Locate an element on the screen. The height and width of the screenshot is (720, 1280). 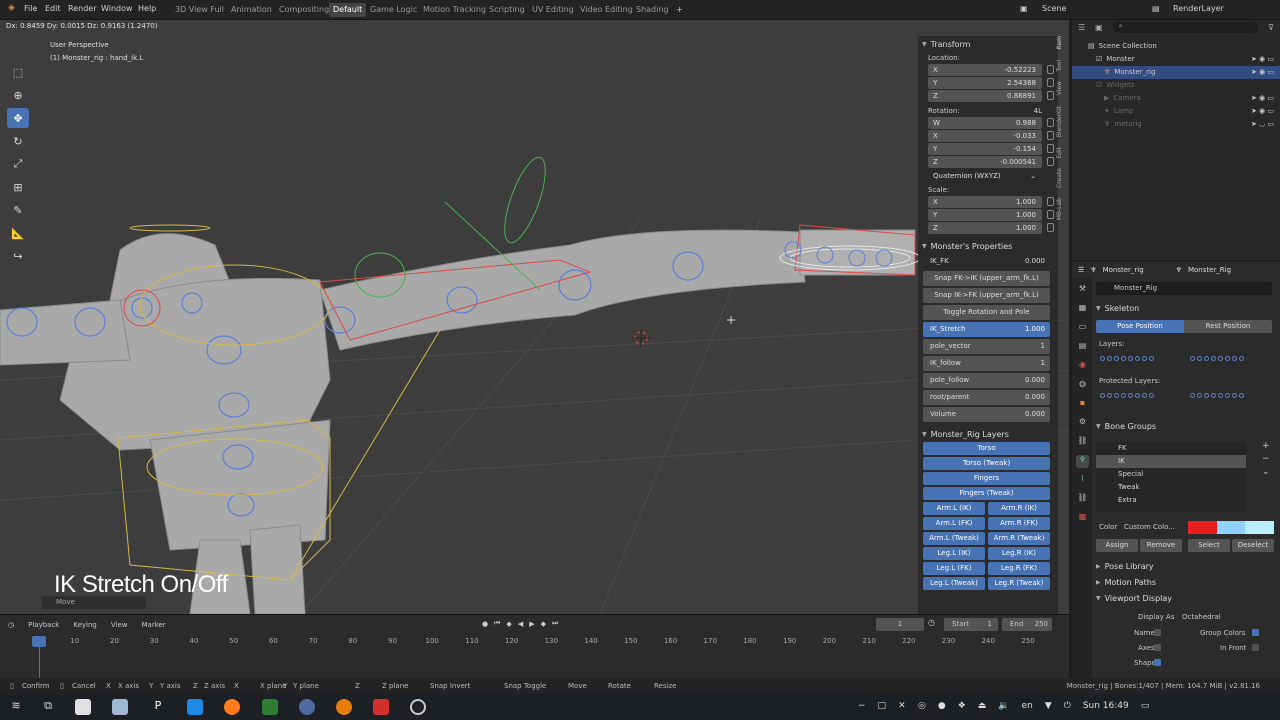
rotation-y-field: Y -0.154 l is located at coordinates (991, 149).